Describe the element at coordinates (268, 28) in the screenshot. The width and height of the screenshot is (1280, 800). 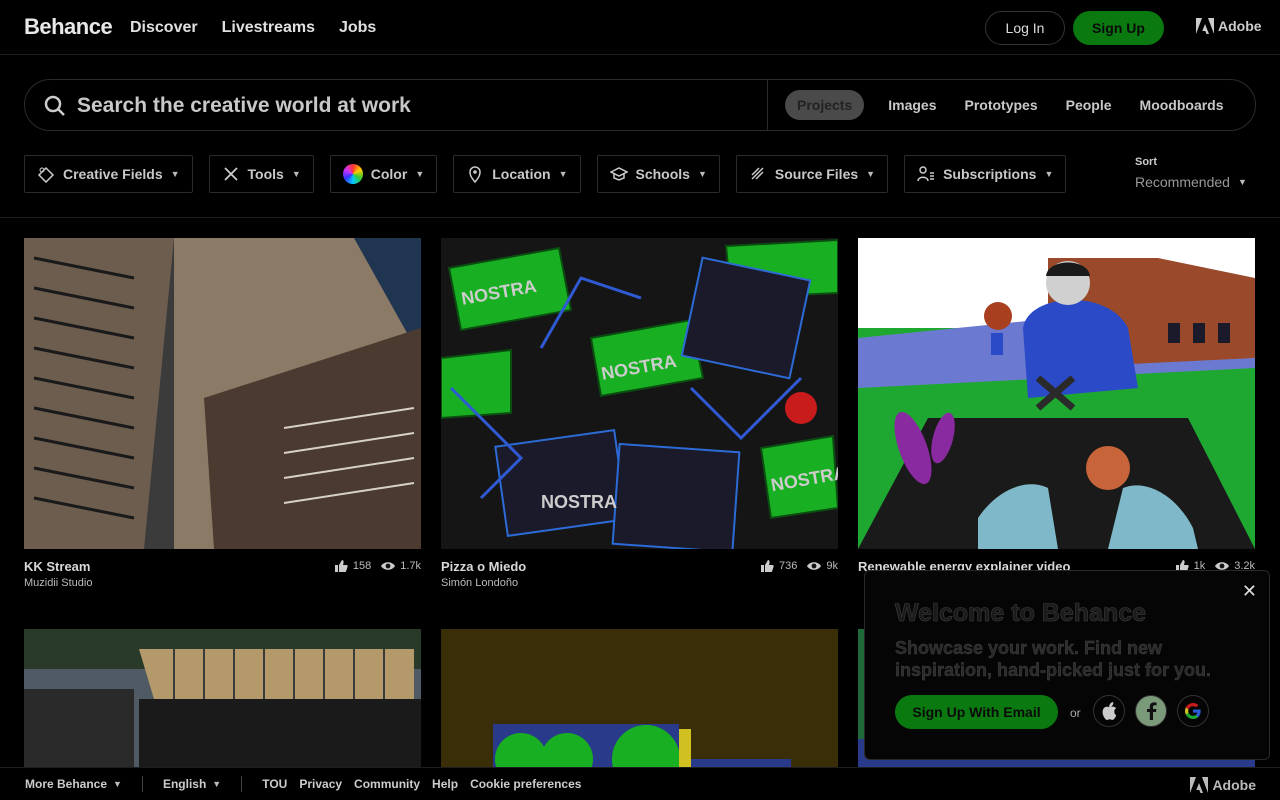
I see `nav-livestreams: Livestreams` at that location.